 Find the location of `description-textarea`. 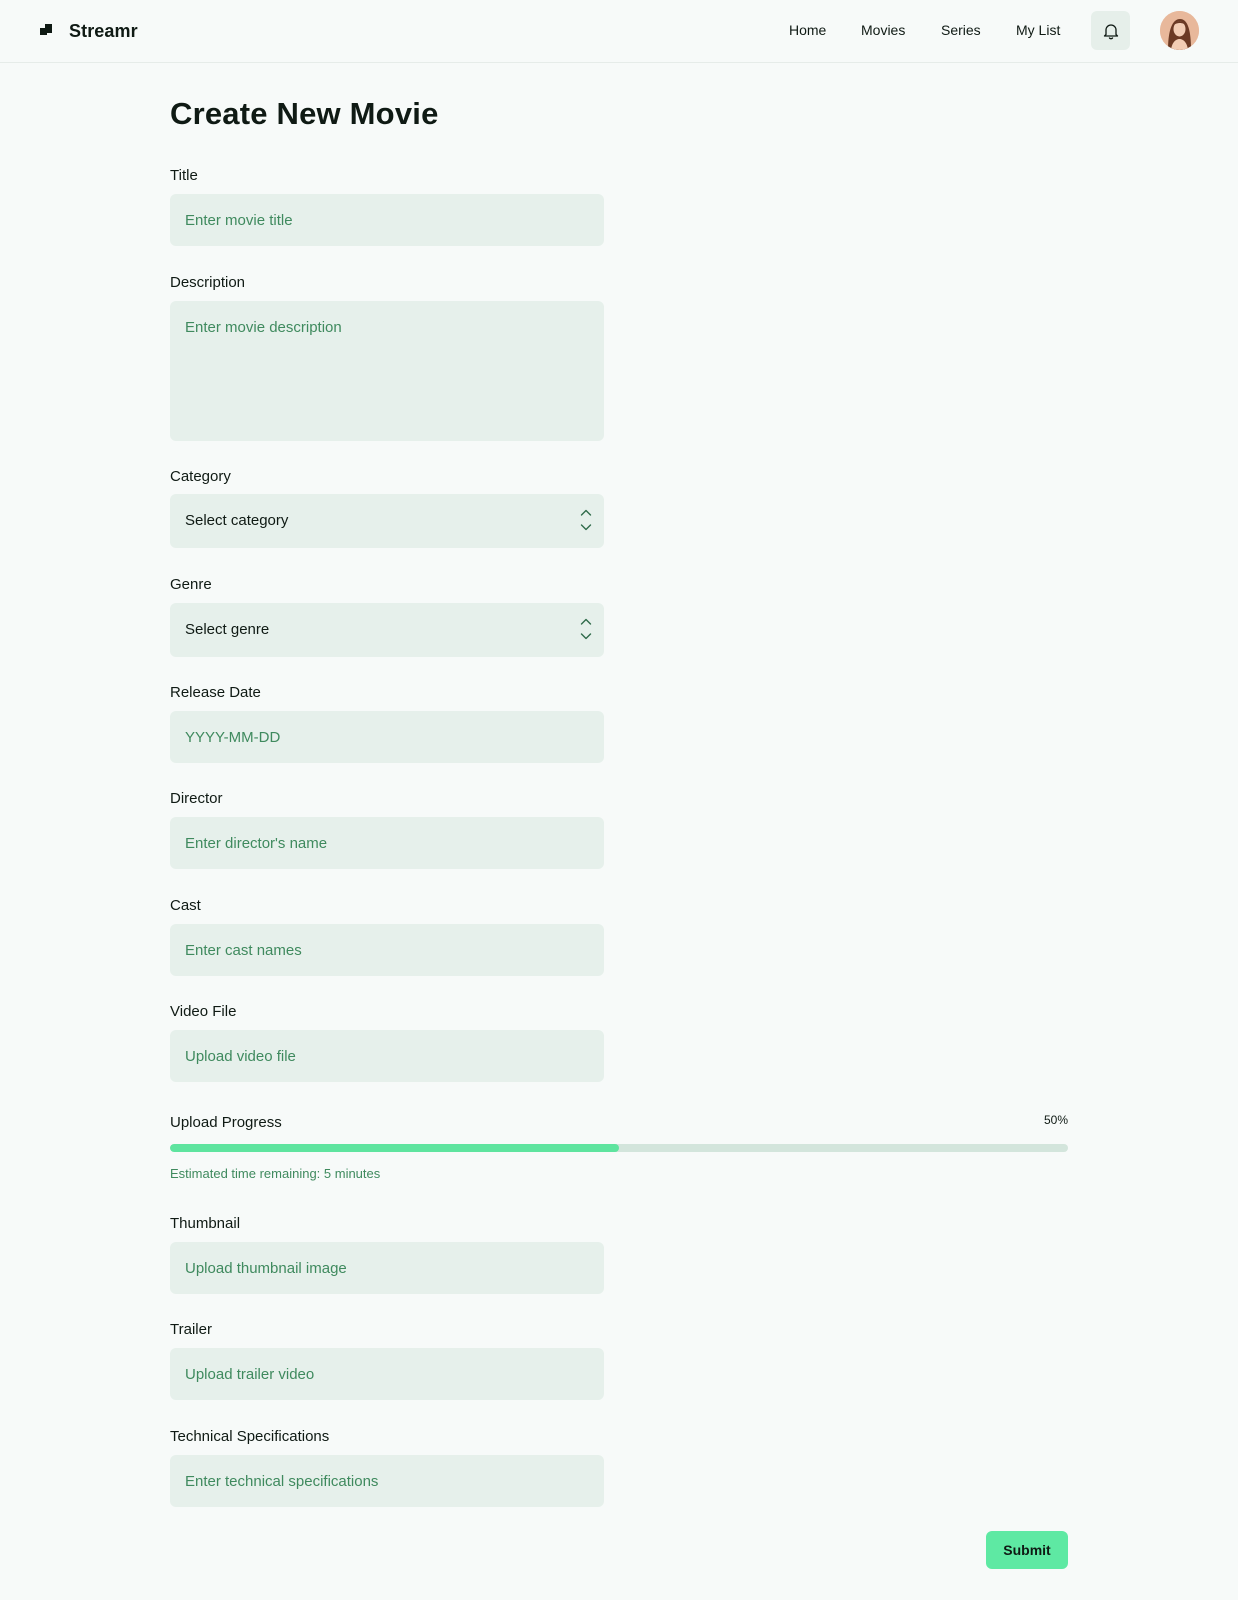

description-textarea is located at coordinates (387, 371).